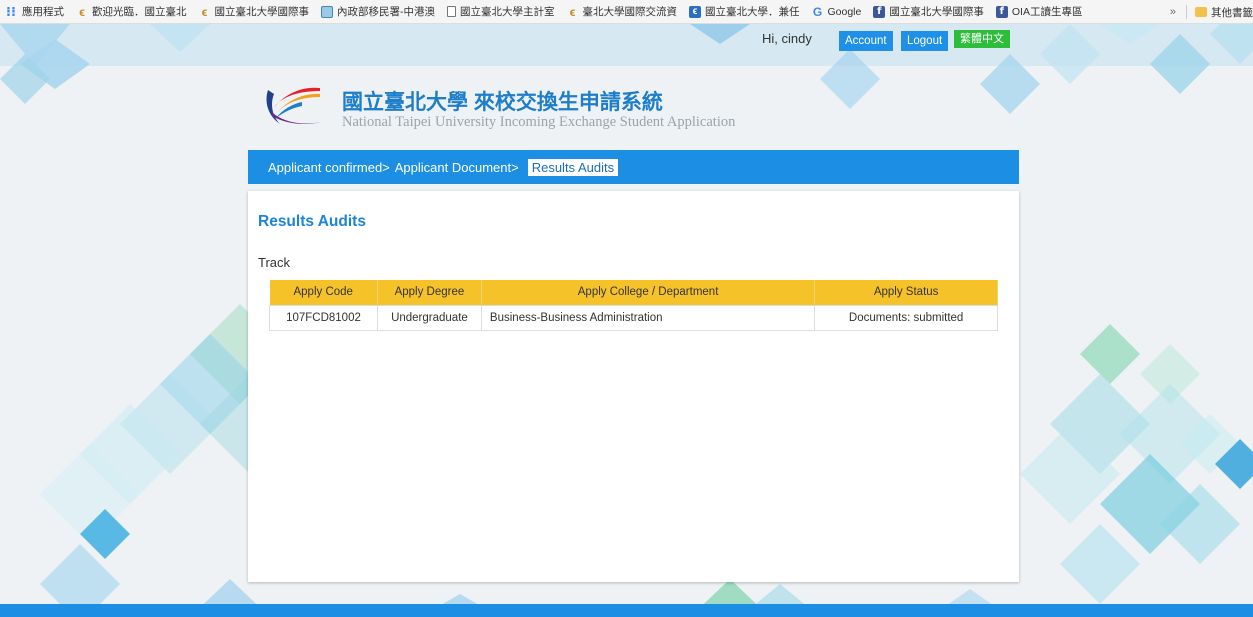 This screenshot has height=617, width=1253. Describe the element at coordinates (906, 317) in the screenshot. I see `apply-status-cell: Documents: submitted` at that location.